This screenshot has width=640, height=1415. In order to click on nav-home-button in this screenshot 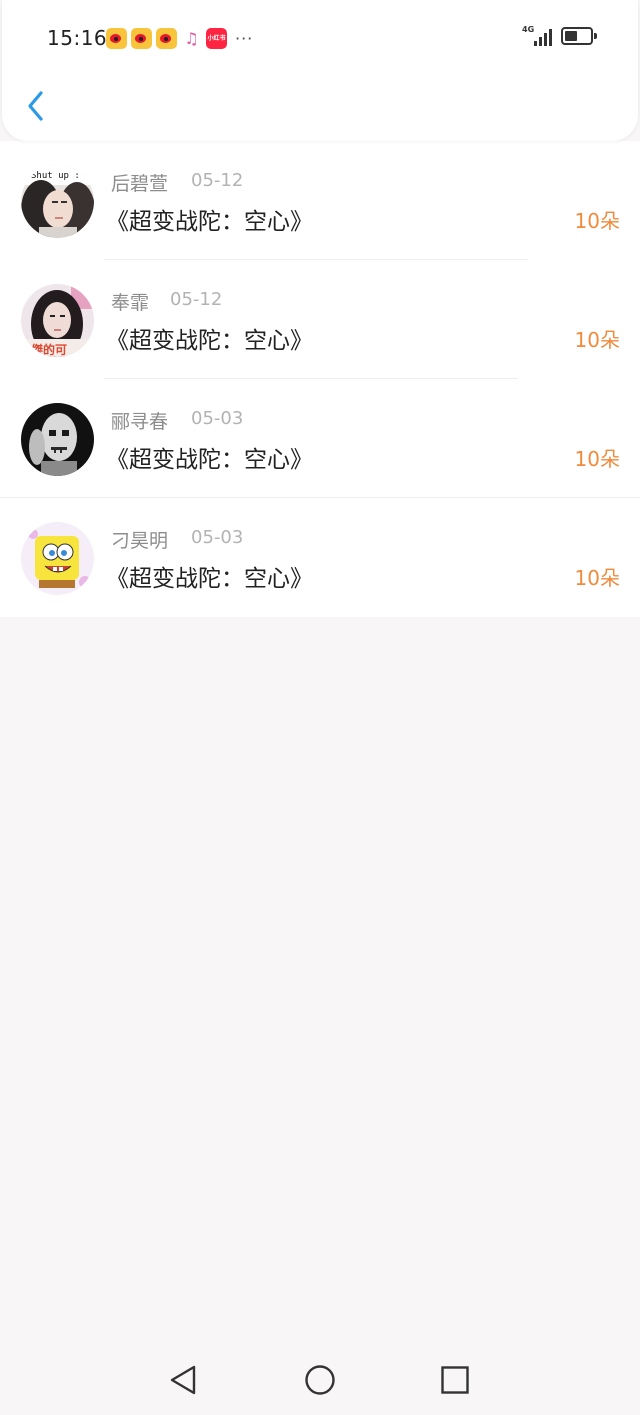, I will do `click(320, 1380)`.